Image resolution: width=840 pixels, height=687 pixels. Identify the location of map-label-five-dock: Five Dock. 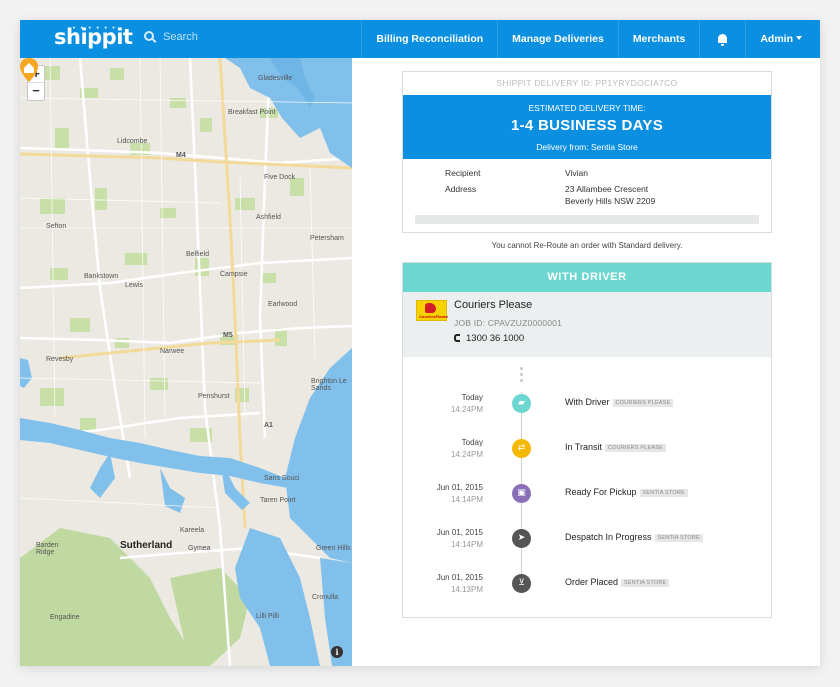
(280, 177).